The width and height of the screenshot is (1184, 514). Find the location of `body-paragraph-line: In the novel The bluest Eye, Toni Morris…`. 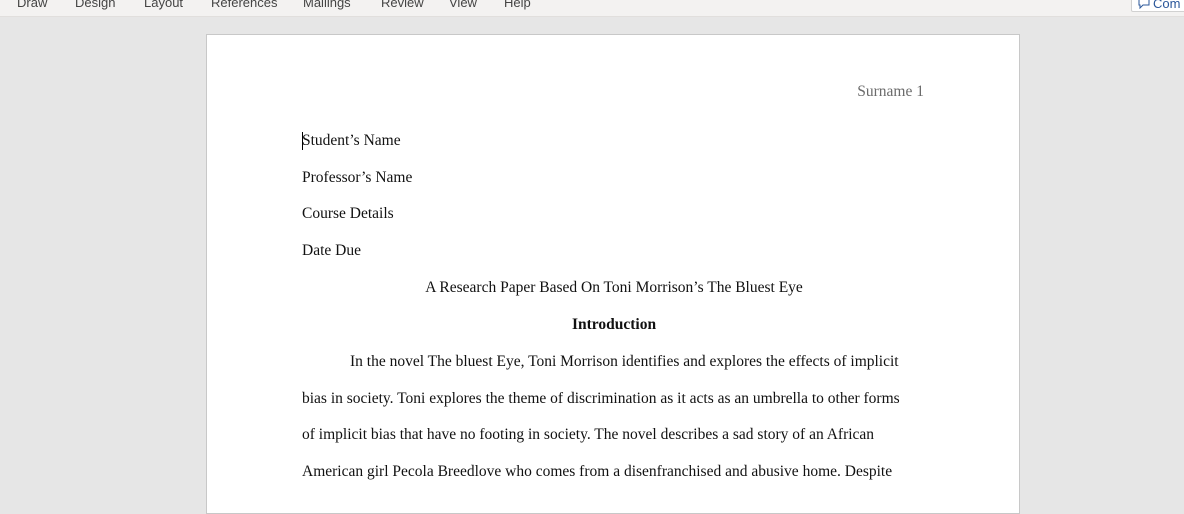

body-paragraph-line: In the novel The bluest Eye, Toni Morris… is located at coordinates (624, 362).